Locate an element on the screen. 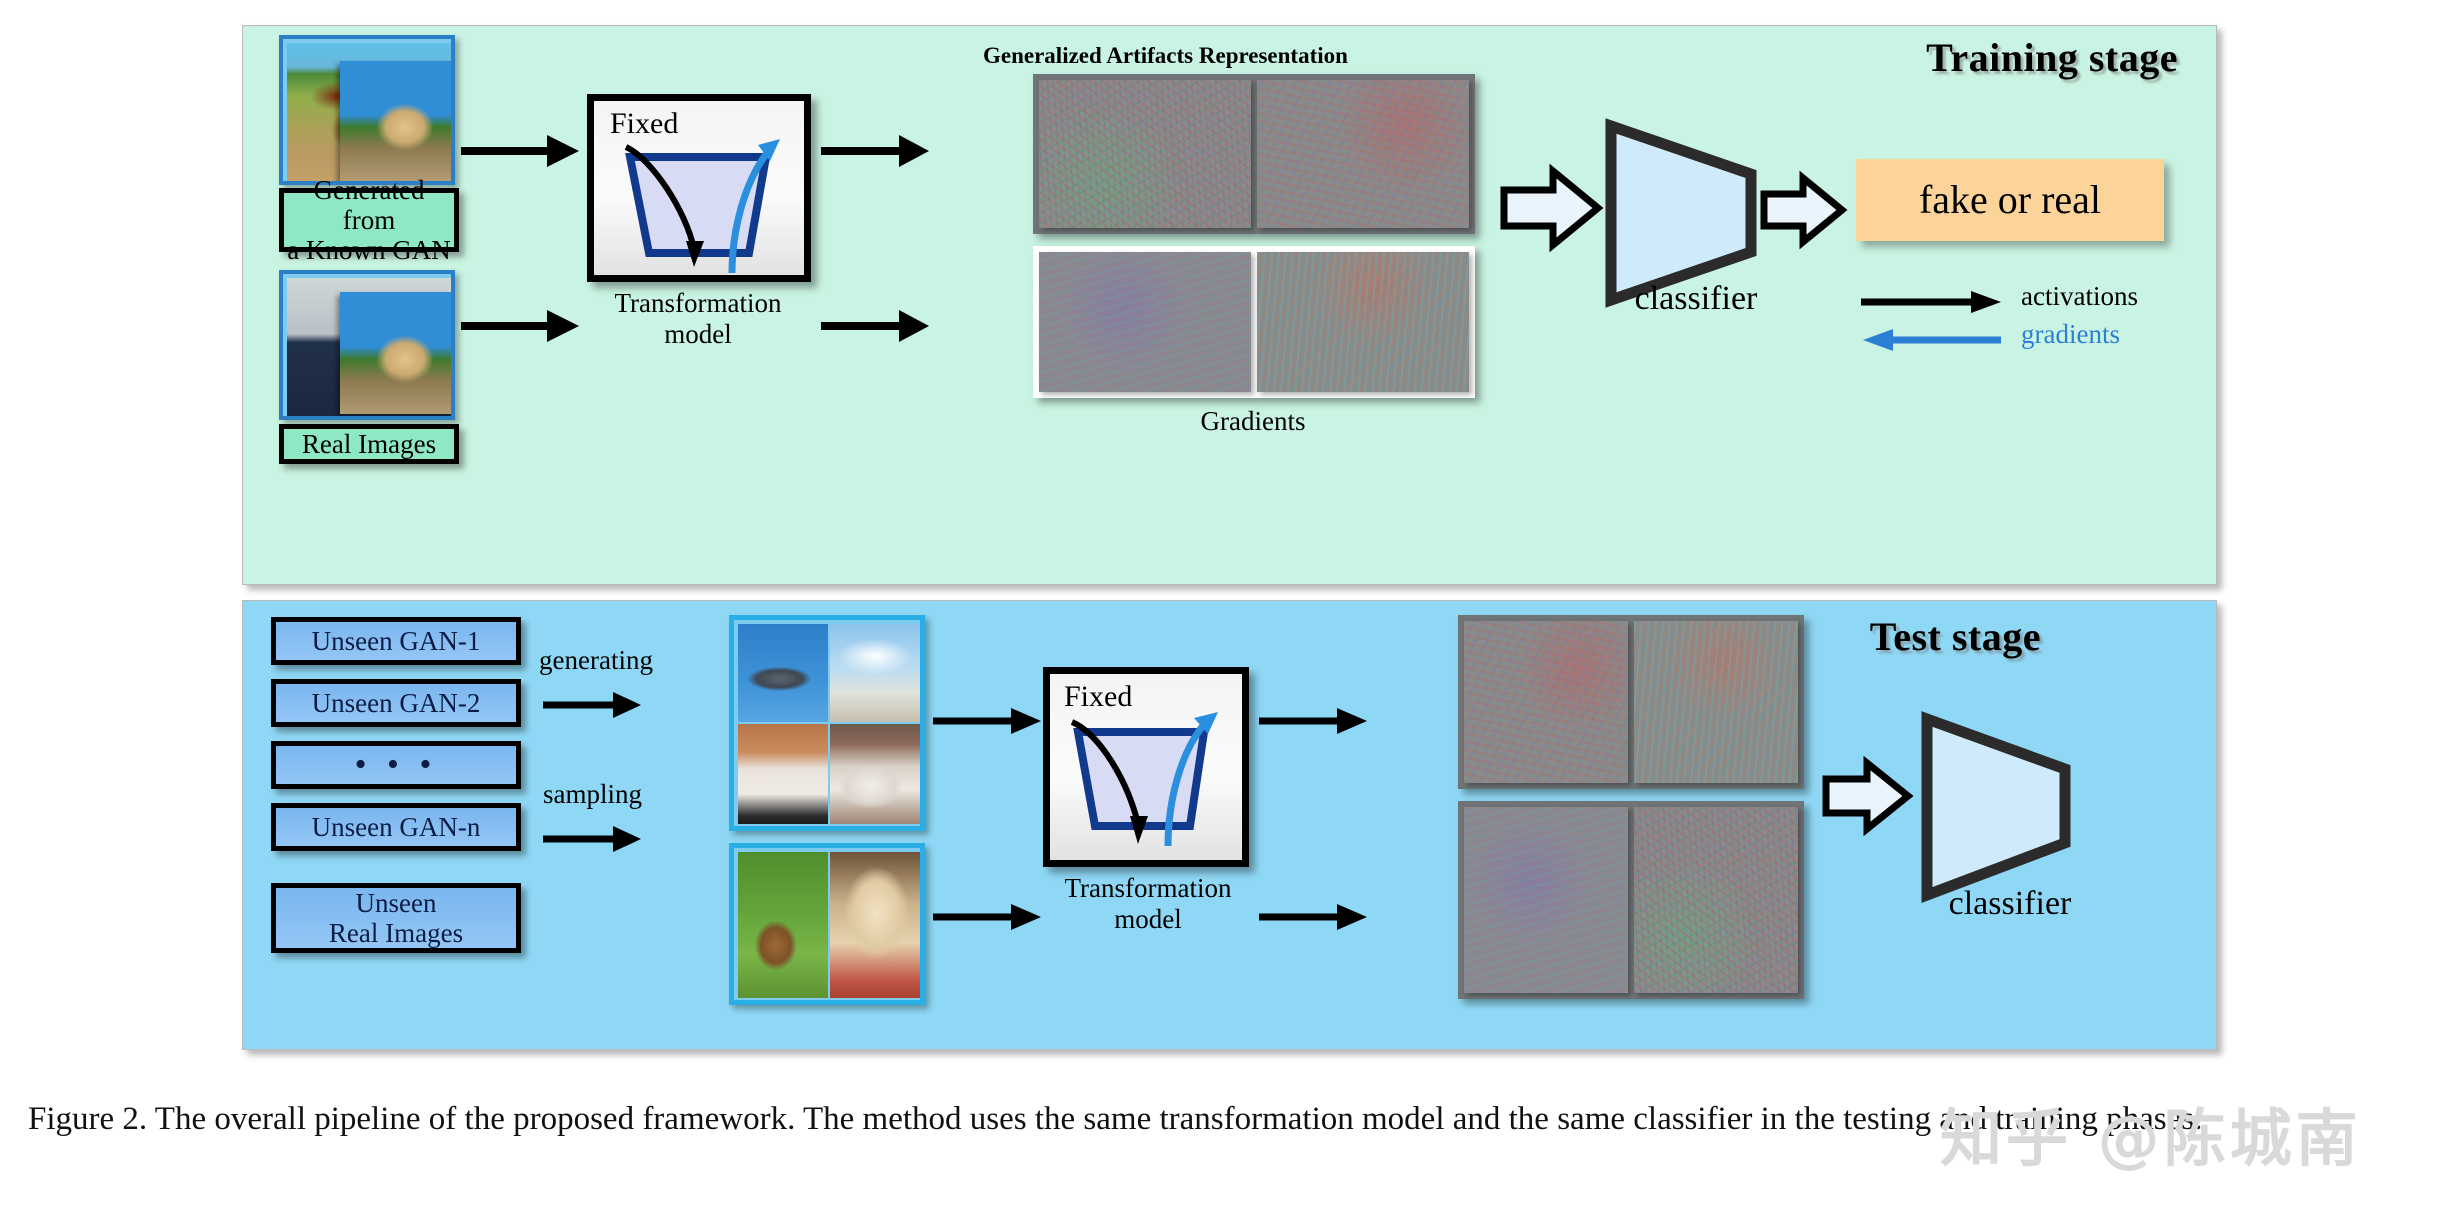 This screenshot has width=2448, height=1230. arrow-generated-to-model-test is located at coordinates (987, 721).